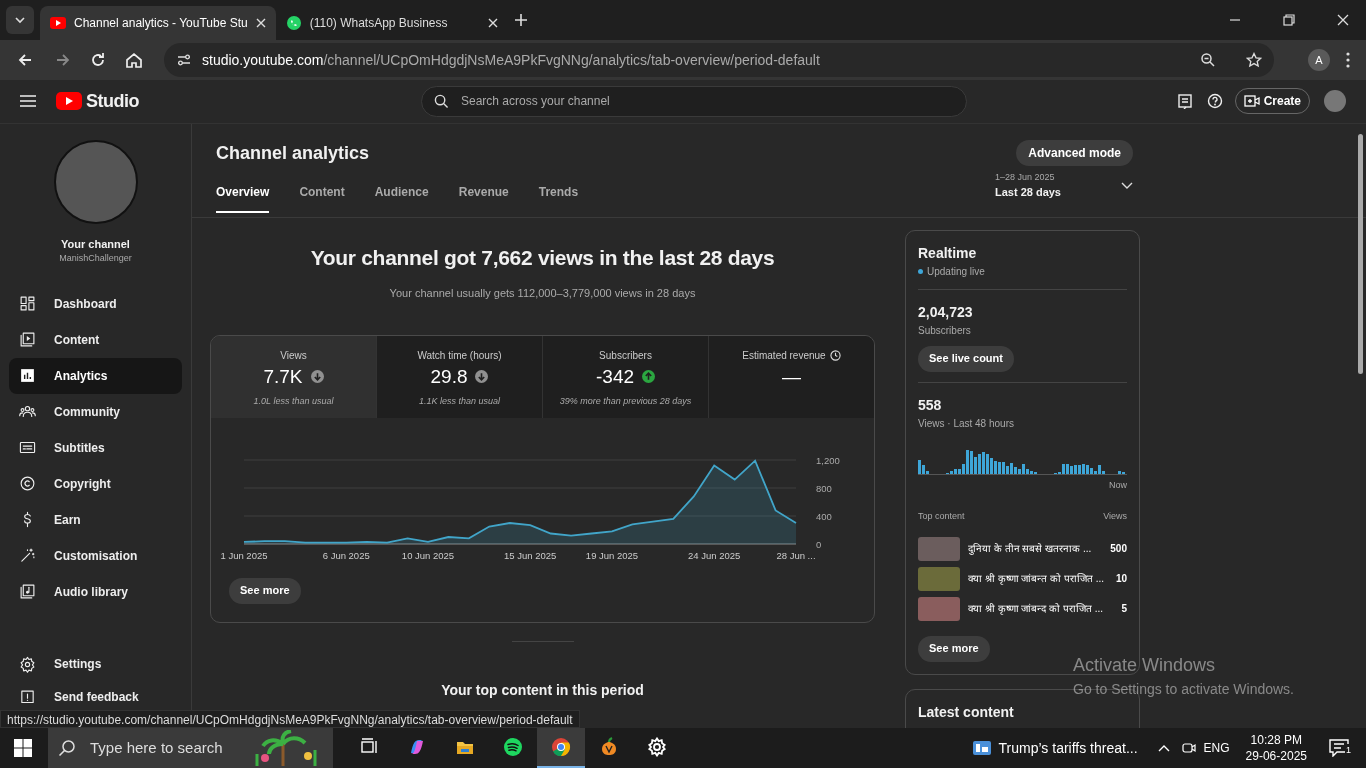  Describe the element at coordinates (1188, 748) in the screenshot. I see `camera-icon` at that location.